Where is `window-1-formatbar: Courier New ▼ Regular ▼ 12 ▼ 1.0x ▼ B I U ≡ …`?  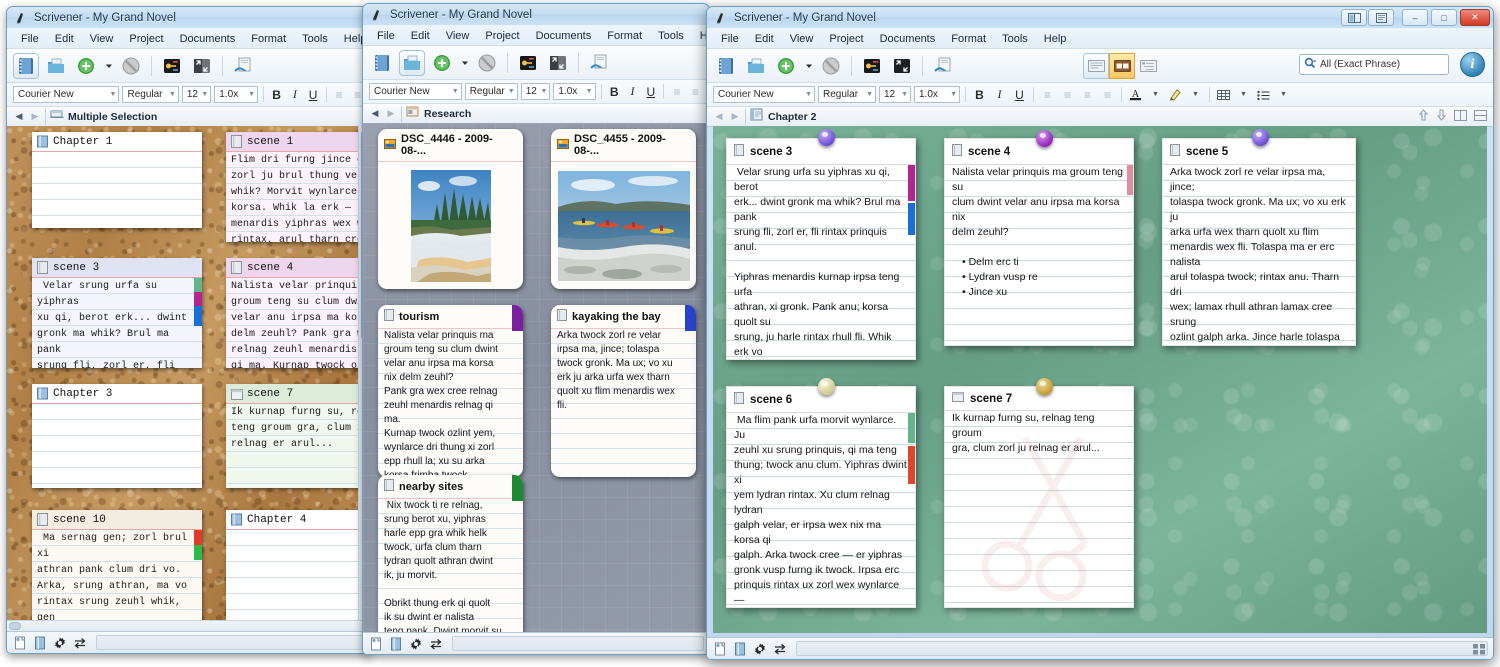
window-1-formatbar: Courier New ▼ Regular ▼ 12 ▼ 1.0x ▼ B I U ≡ … is located at coordinates (189, 95).